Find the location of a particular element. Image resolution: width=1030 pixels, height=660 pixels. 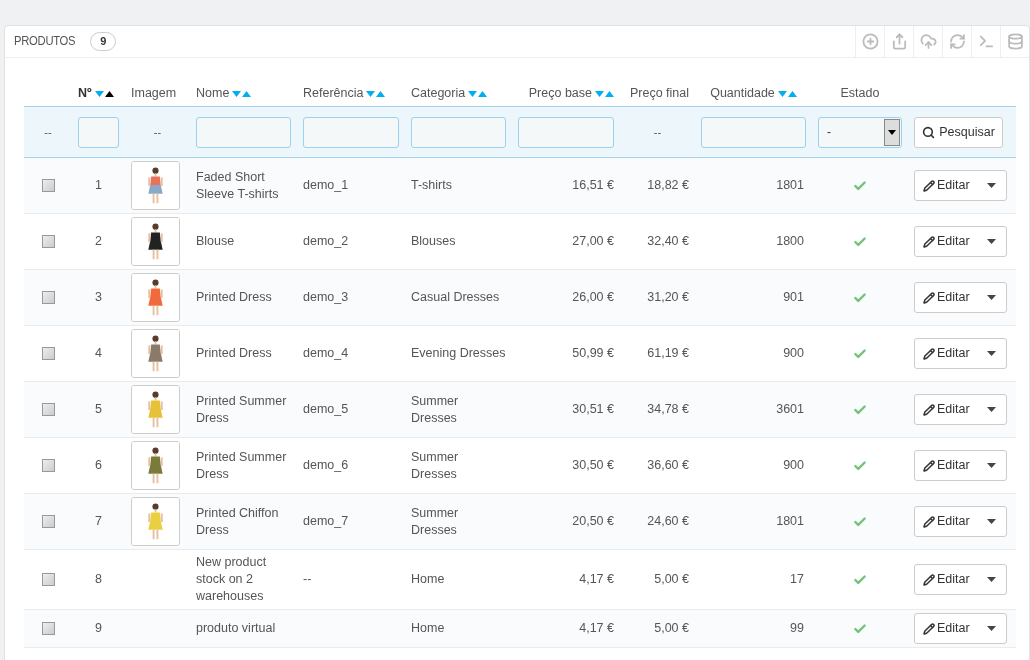

product-name: Faded Short Sleeve T-shirts is located at coordinates (238, 185).